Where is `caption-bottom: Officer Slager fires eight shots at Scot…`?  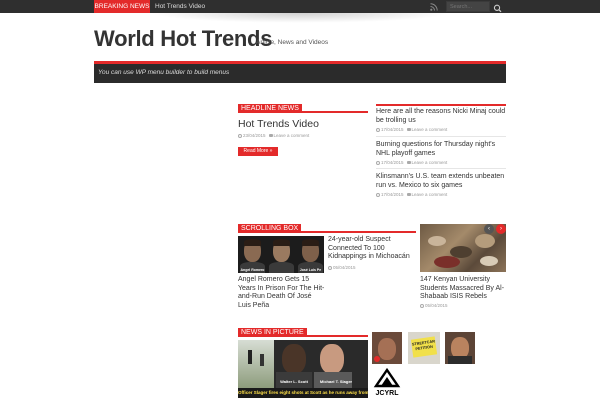
caption-bottom: Officer Slager fires eight shots at Scot… is located at coordinates (303, 393).